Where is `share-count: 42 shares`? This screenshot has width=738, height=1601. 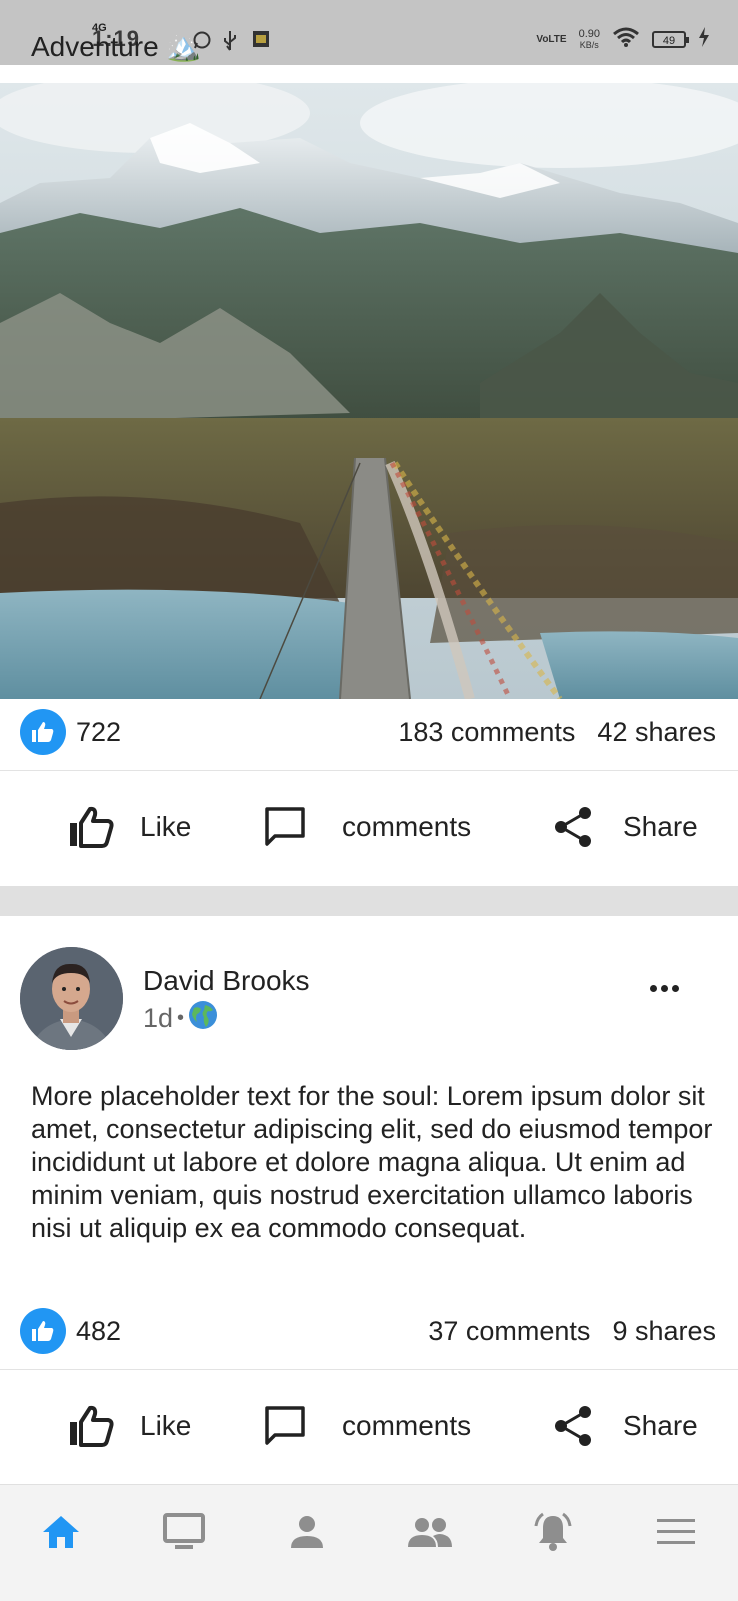
share-count: 42 shares is located at coordinates (656, 732).